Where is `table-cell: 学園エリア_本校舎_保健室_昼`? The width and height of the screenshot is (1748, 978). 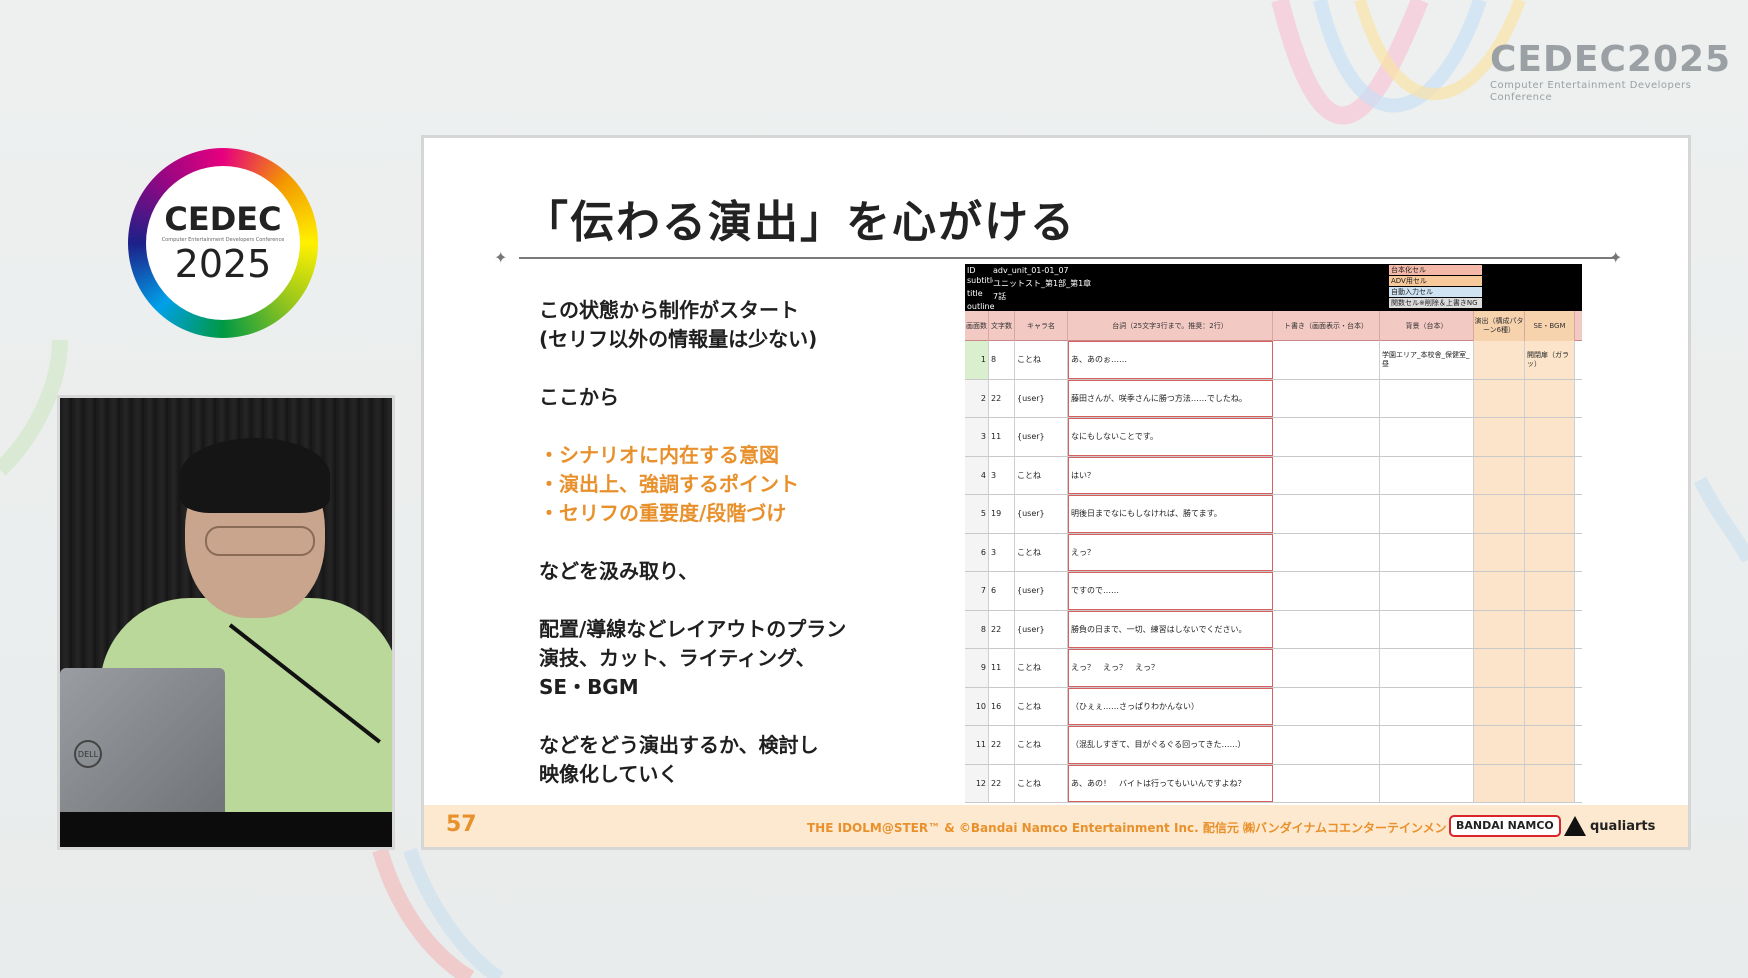
table-cell: 学園エリア_本校舎_保健室_昼 is located at coordinates (1427, 360).